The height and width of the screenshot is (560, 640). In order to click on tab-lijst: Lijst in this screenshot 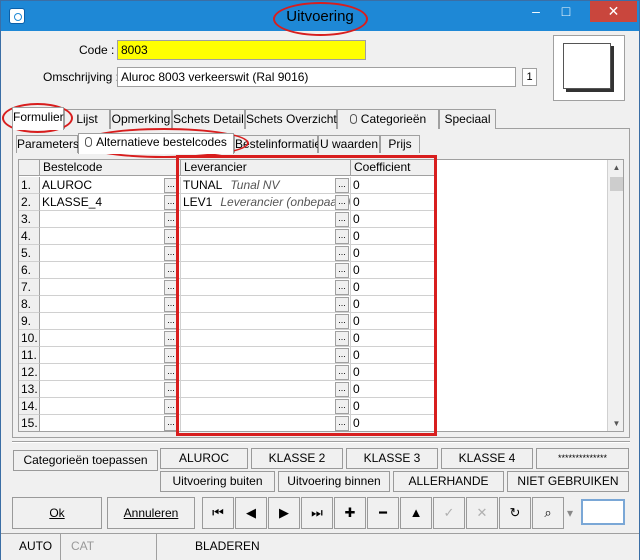, I will do `click(87, 119)`.